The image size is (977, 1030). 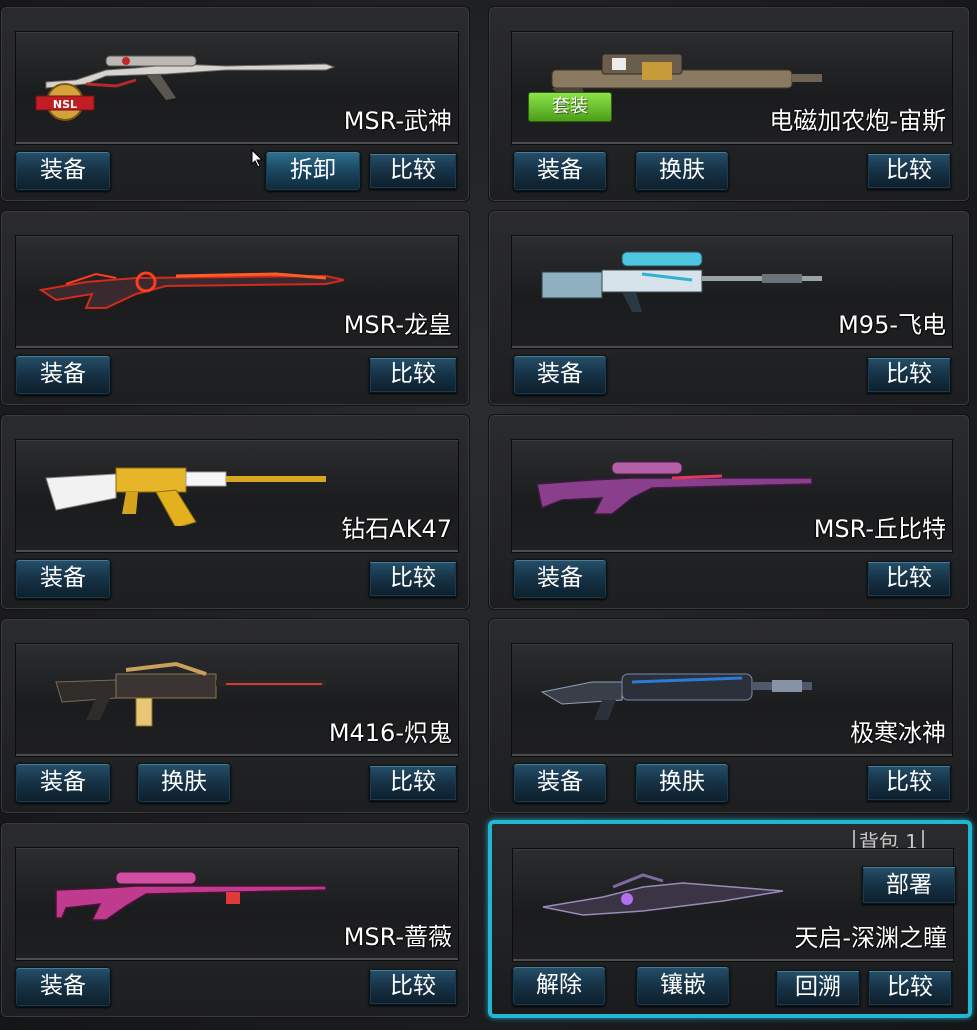 I want to click on weapon-slot-diamond-ak47: 钻石AK47 装备 比较, so click(x=235, y=512).